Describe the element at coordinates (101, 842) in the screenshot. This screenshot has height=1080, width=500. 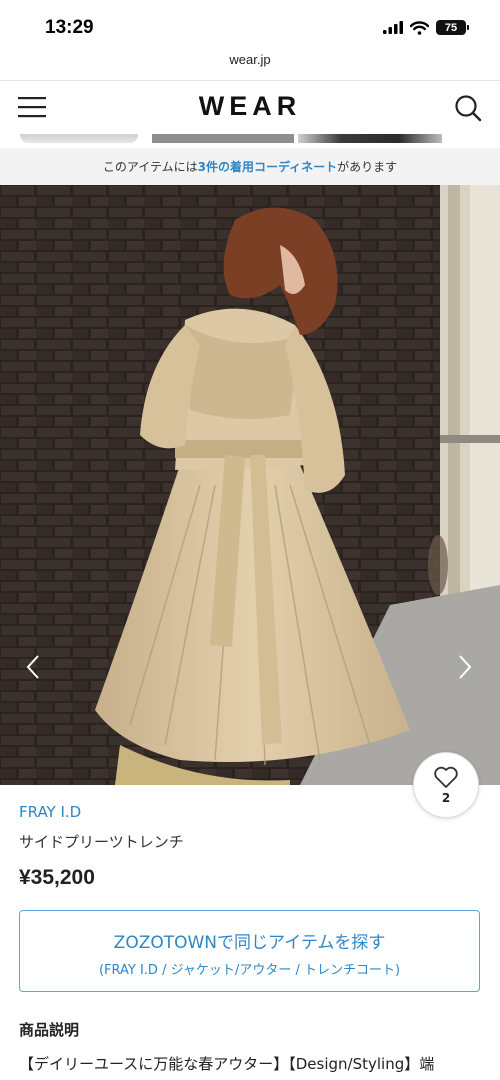
I see `item-name: サイドプリーツトレンチ` at that location.